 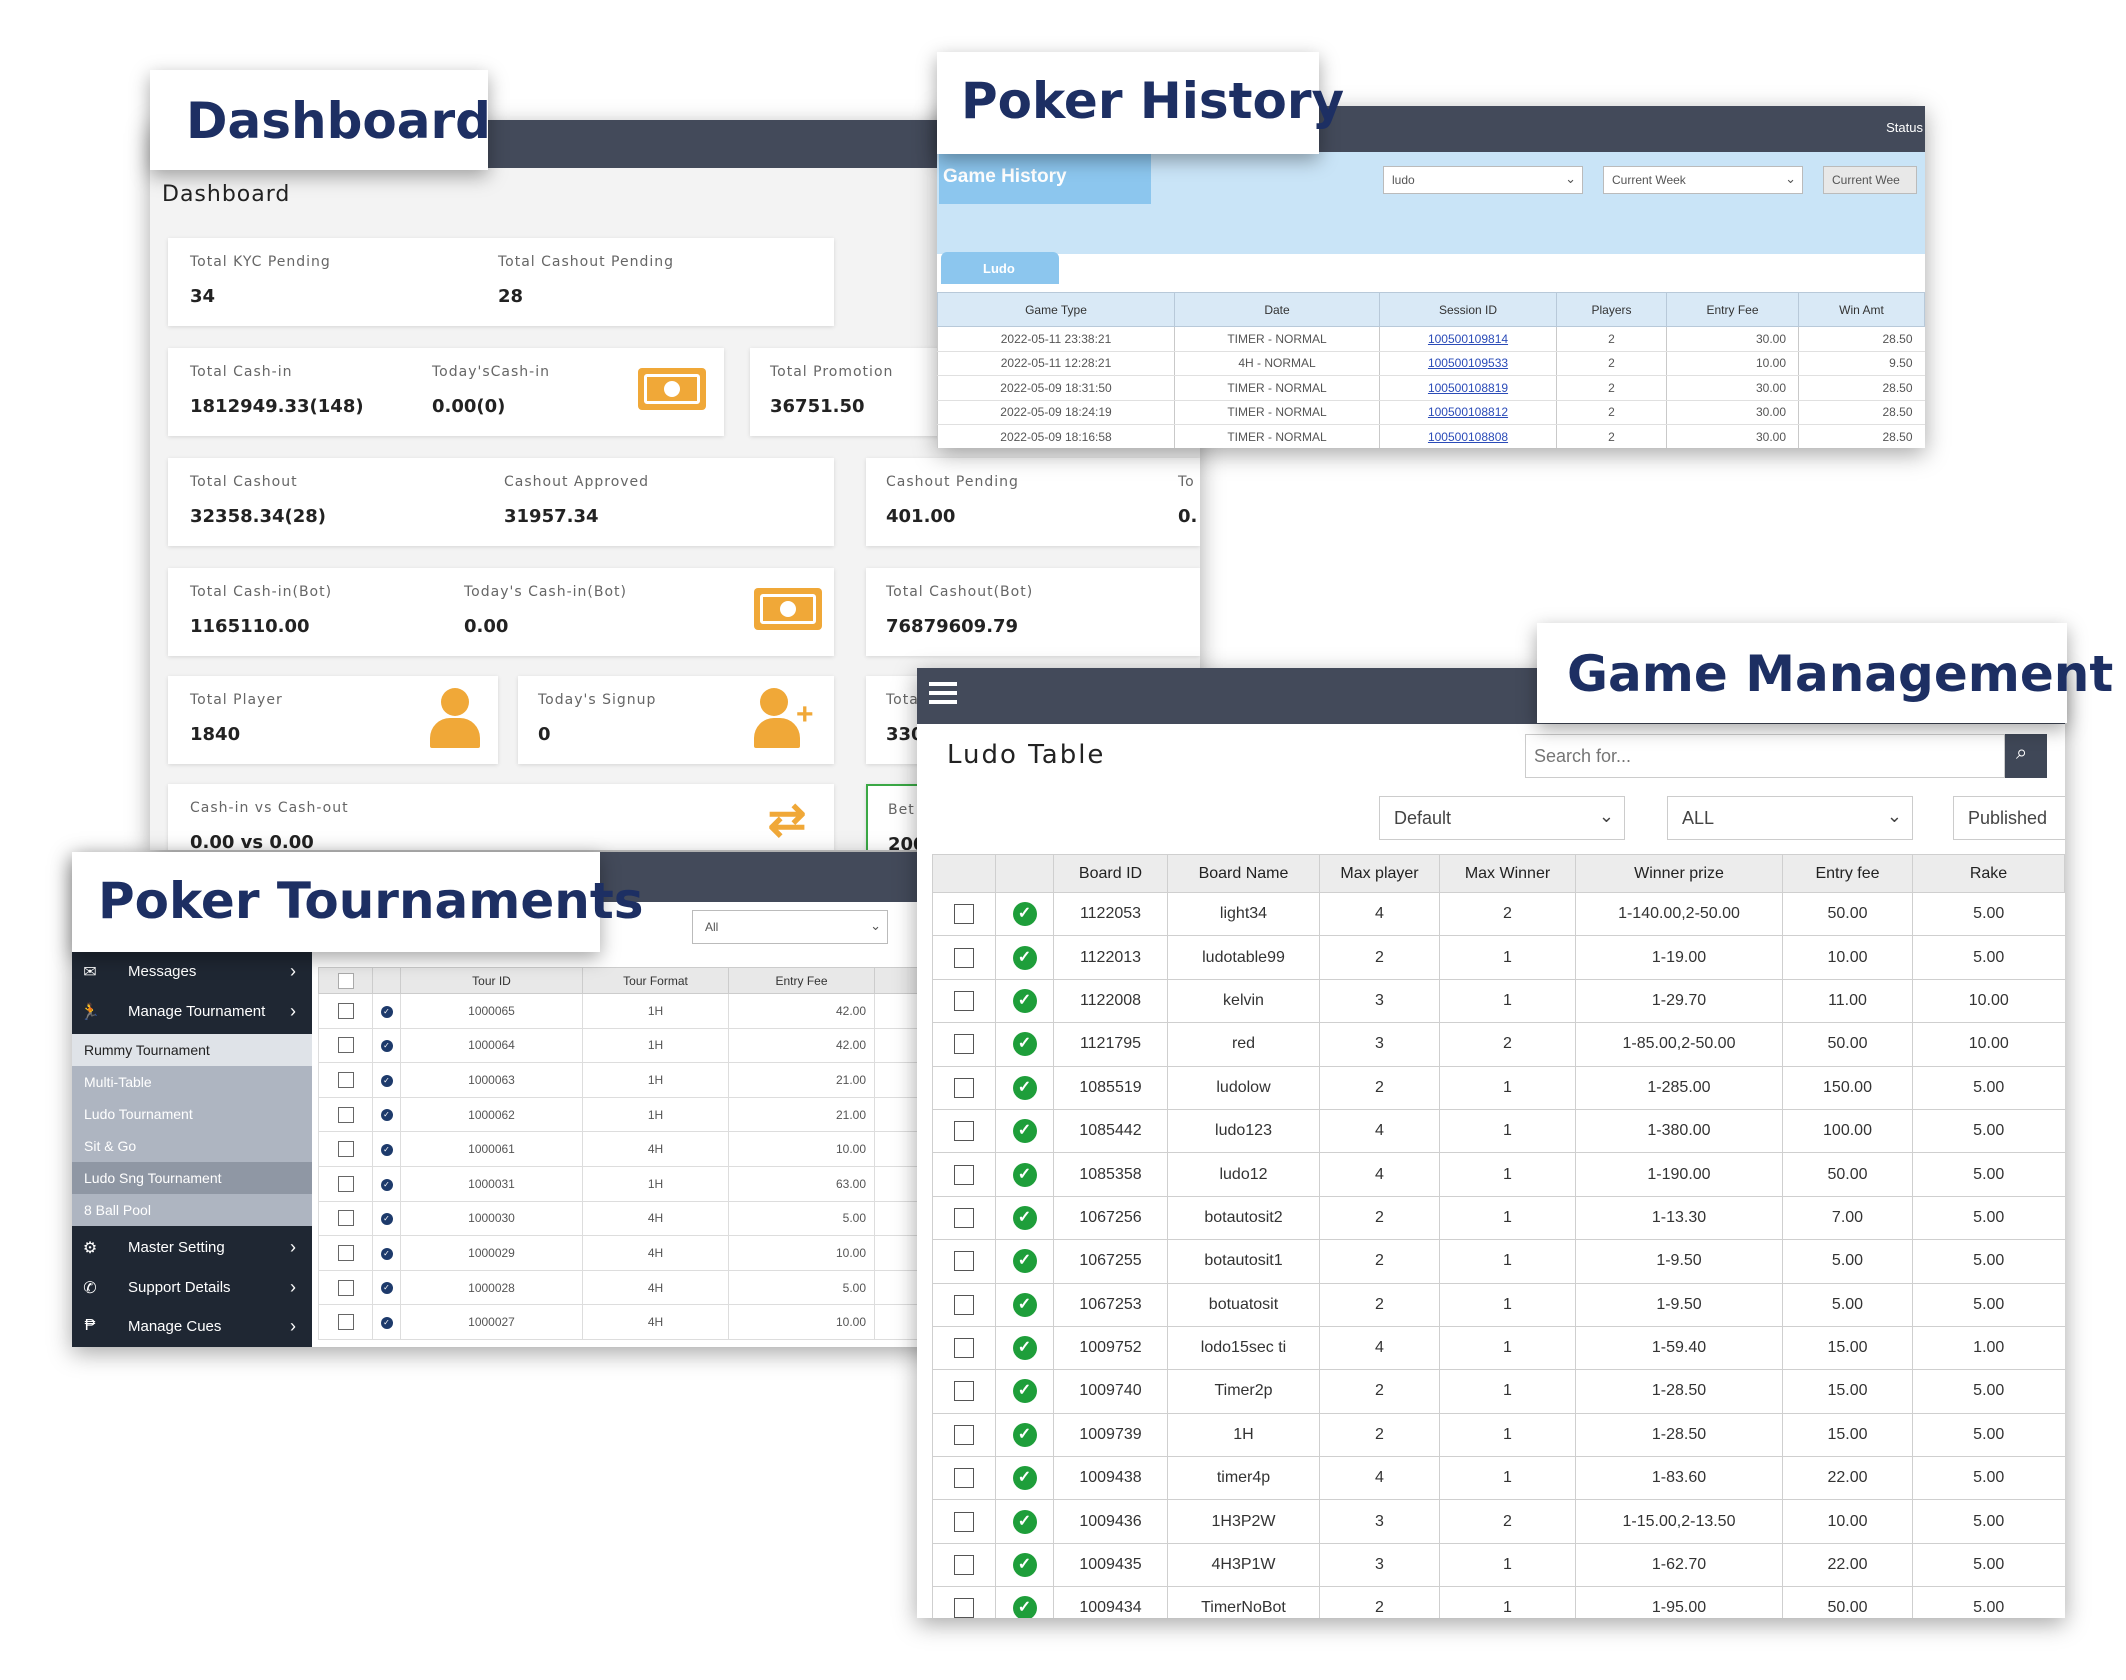 I want to click on col-game-type: Game Type, so click(x=1056, y=309).